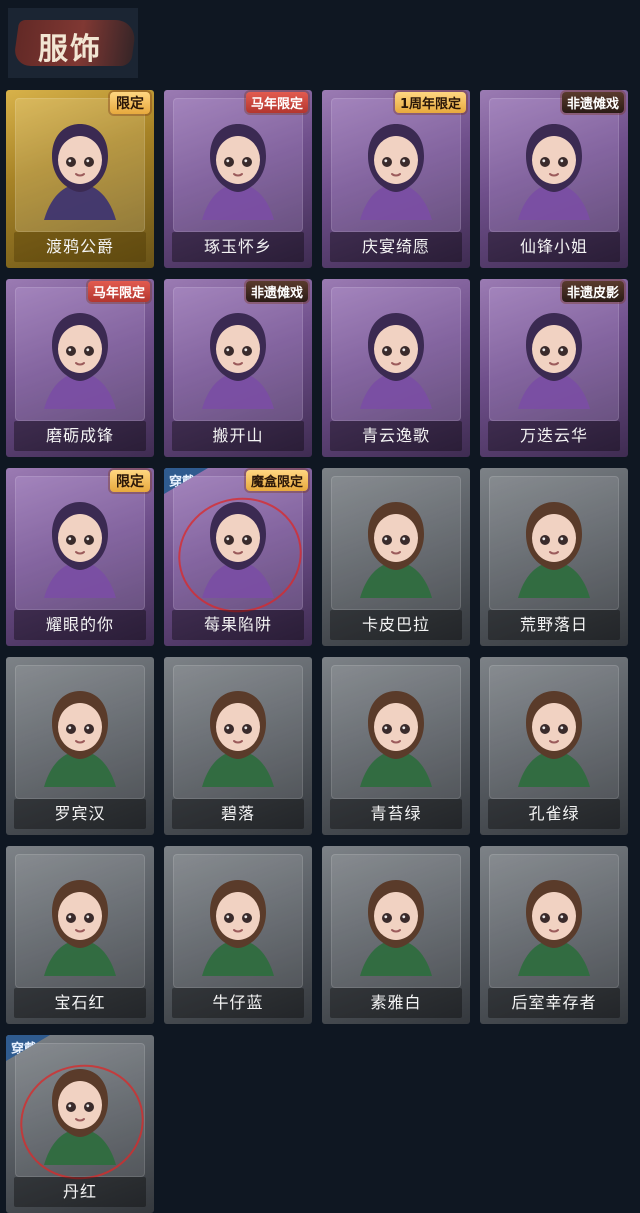 This screenshot has width=640, height=1213. I want to click on costume-card: 青云逸歌, so click(396, 368).